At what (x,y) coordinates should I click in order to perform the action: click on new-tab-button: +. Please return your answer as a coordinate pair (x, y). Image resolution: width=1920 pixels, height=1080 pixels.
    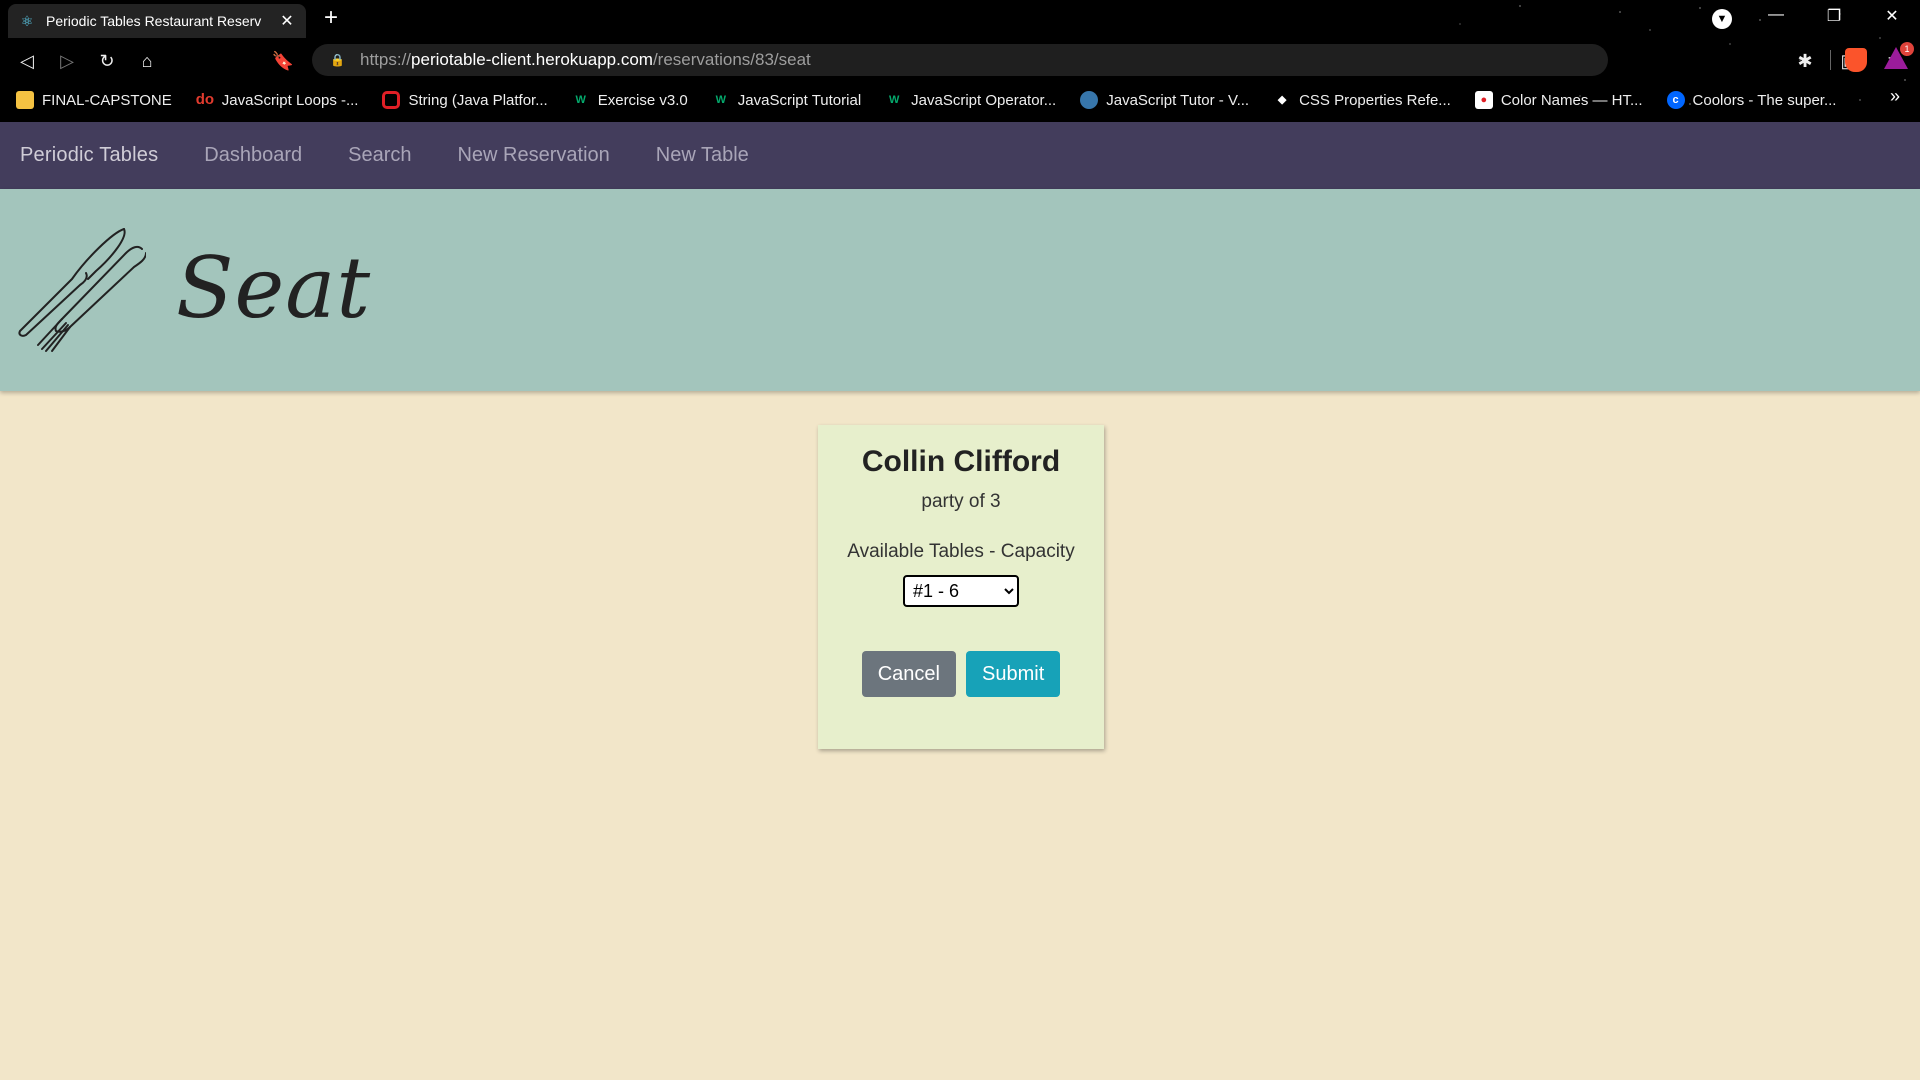
    Looking at the image, I should click on (331, 19).